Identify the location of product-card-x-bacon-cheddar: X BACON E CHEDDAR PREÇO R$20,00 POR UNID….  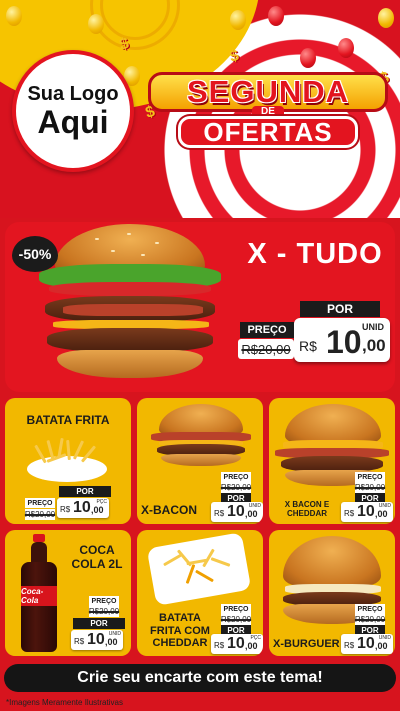
(332, 461).